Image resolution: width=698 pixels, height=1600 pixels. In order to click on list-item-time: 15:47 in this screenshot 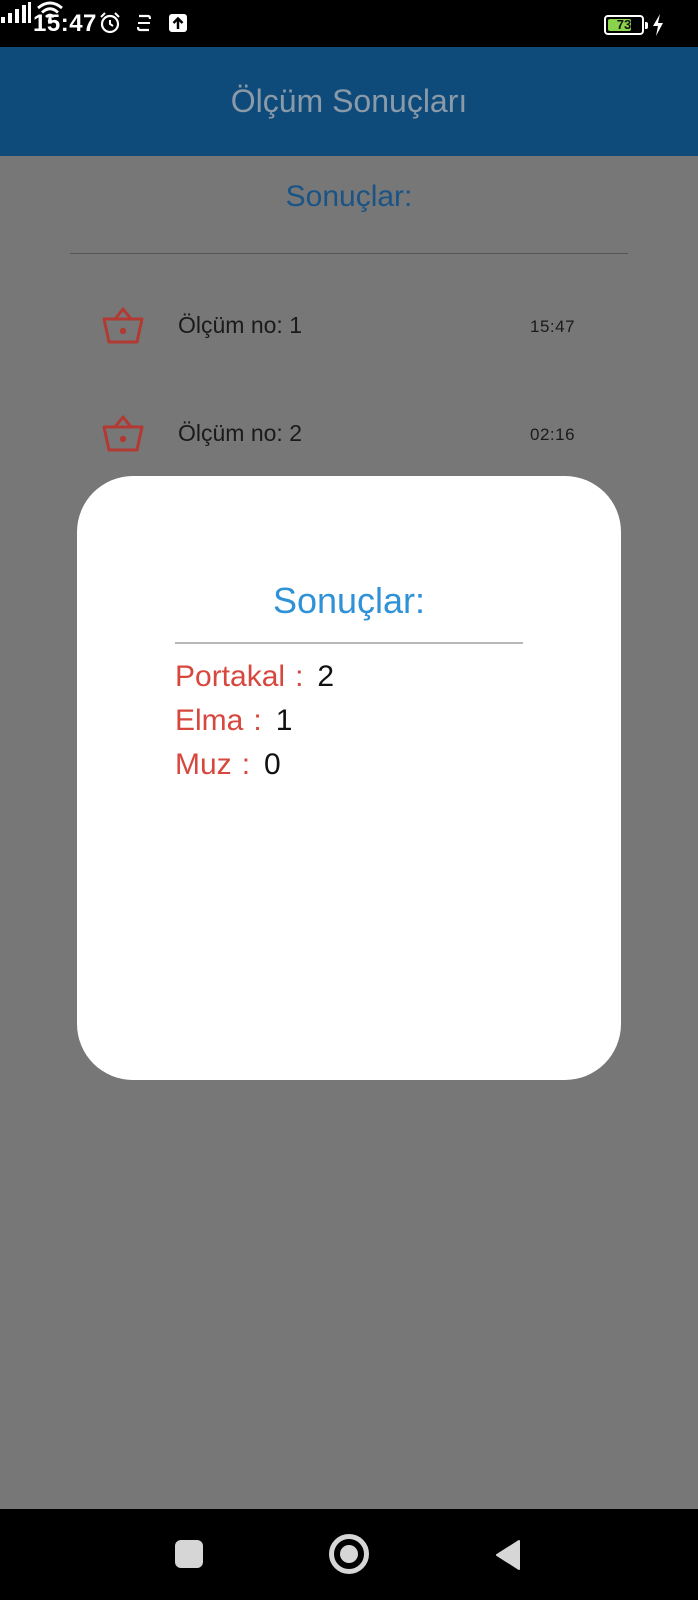, I will do `click(553, 326)`.